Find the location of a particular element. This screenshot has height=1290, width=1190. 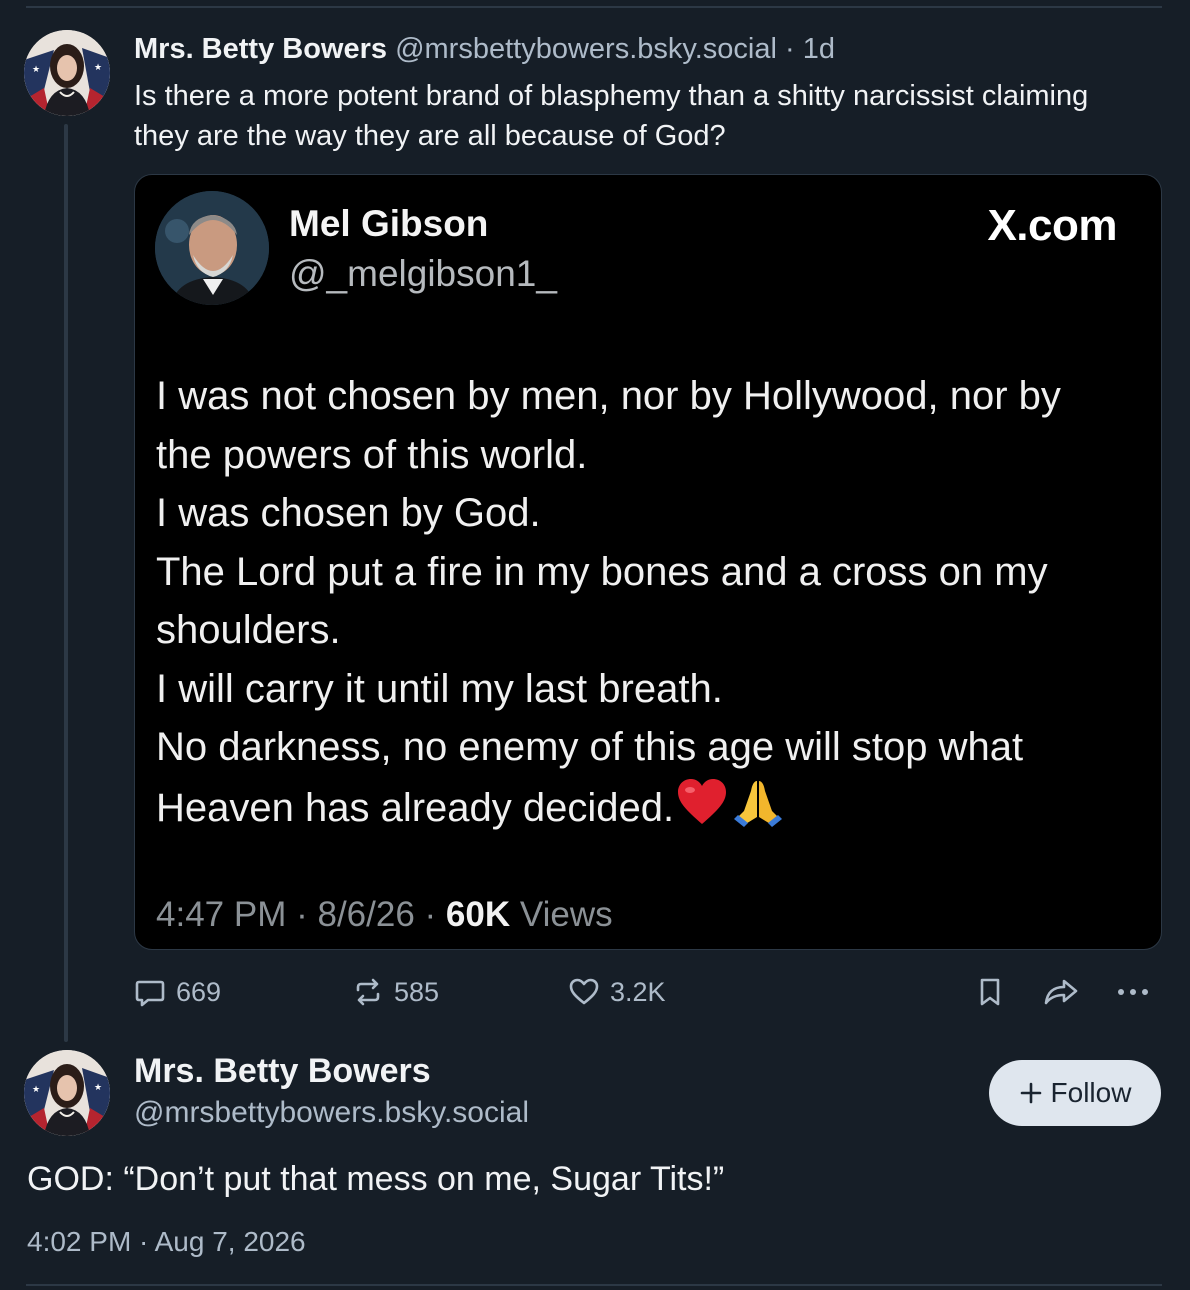

x-com-logo: X.com is located at coordinates (1052, 225).